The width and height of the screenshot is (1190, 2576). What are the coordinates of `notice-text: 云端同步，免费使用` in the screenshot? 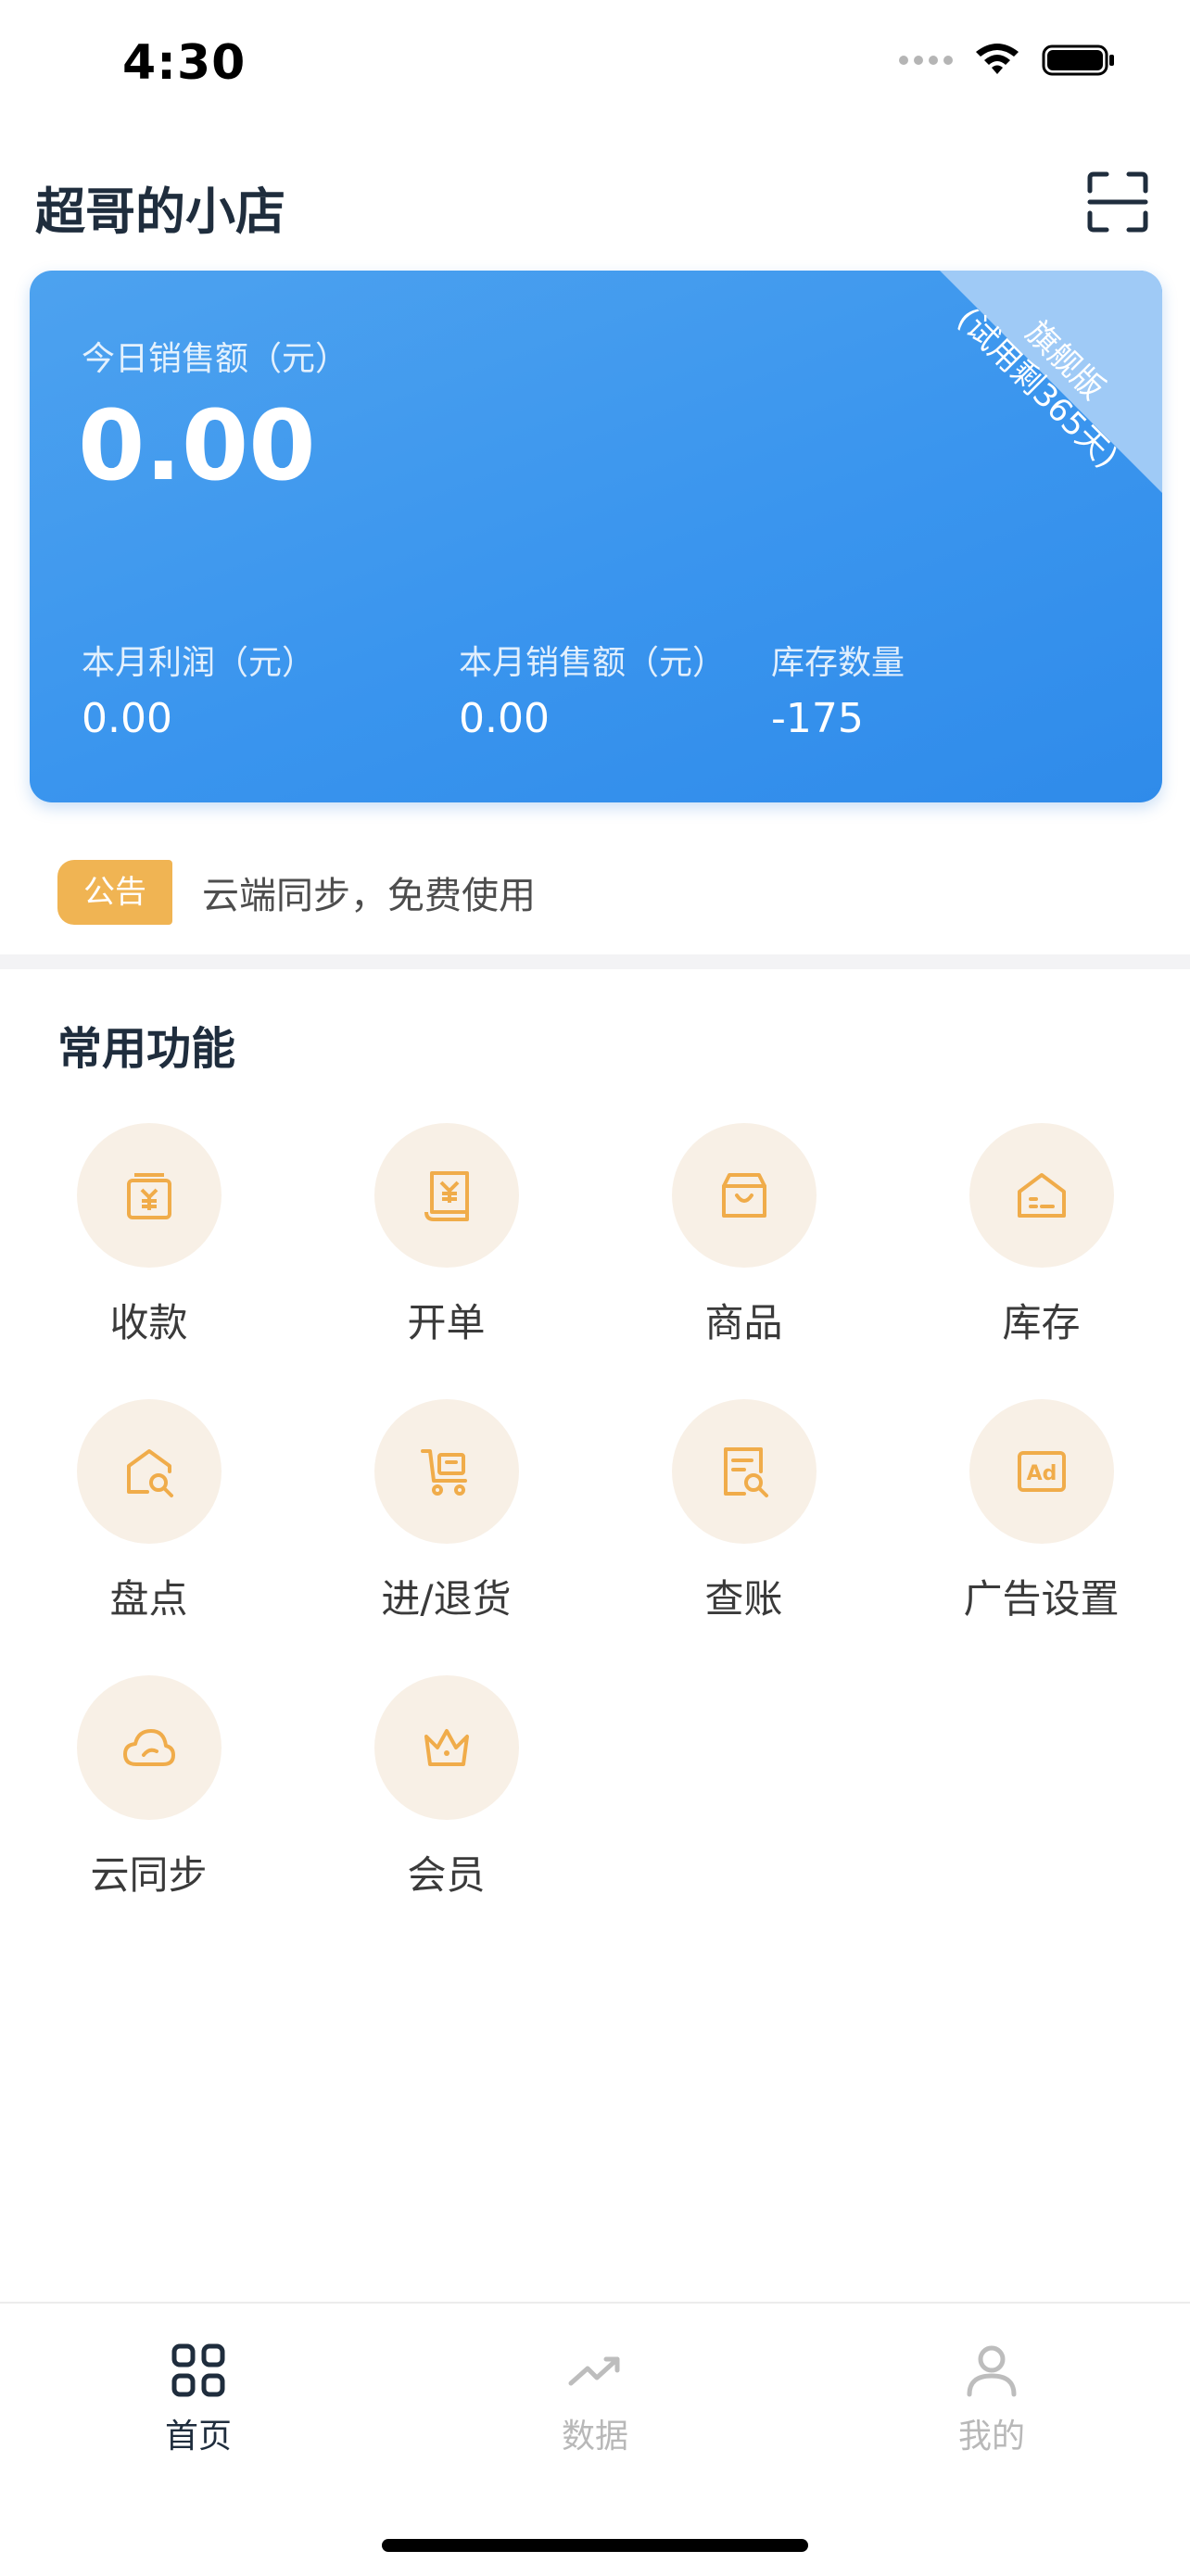 It's located at (369, 896).